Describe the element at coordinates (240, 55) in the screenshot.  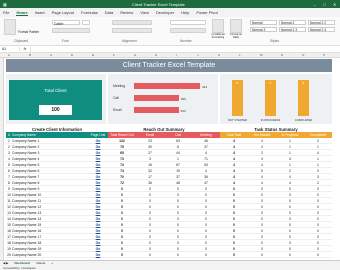
I see `column-header: L` at that location.